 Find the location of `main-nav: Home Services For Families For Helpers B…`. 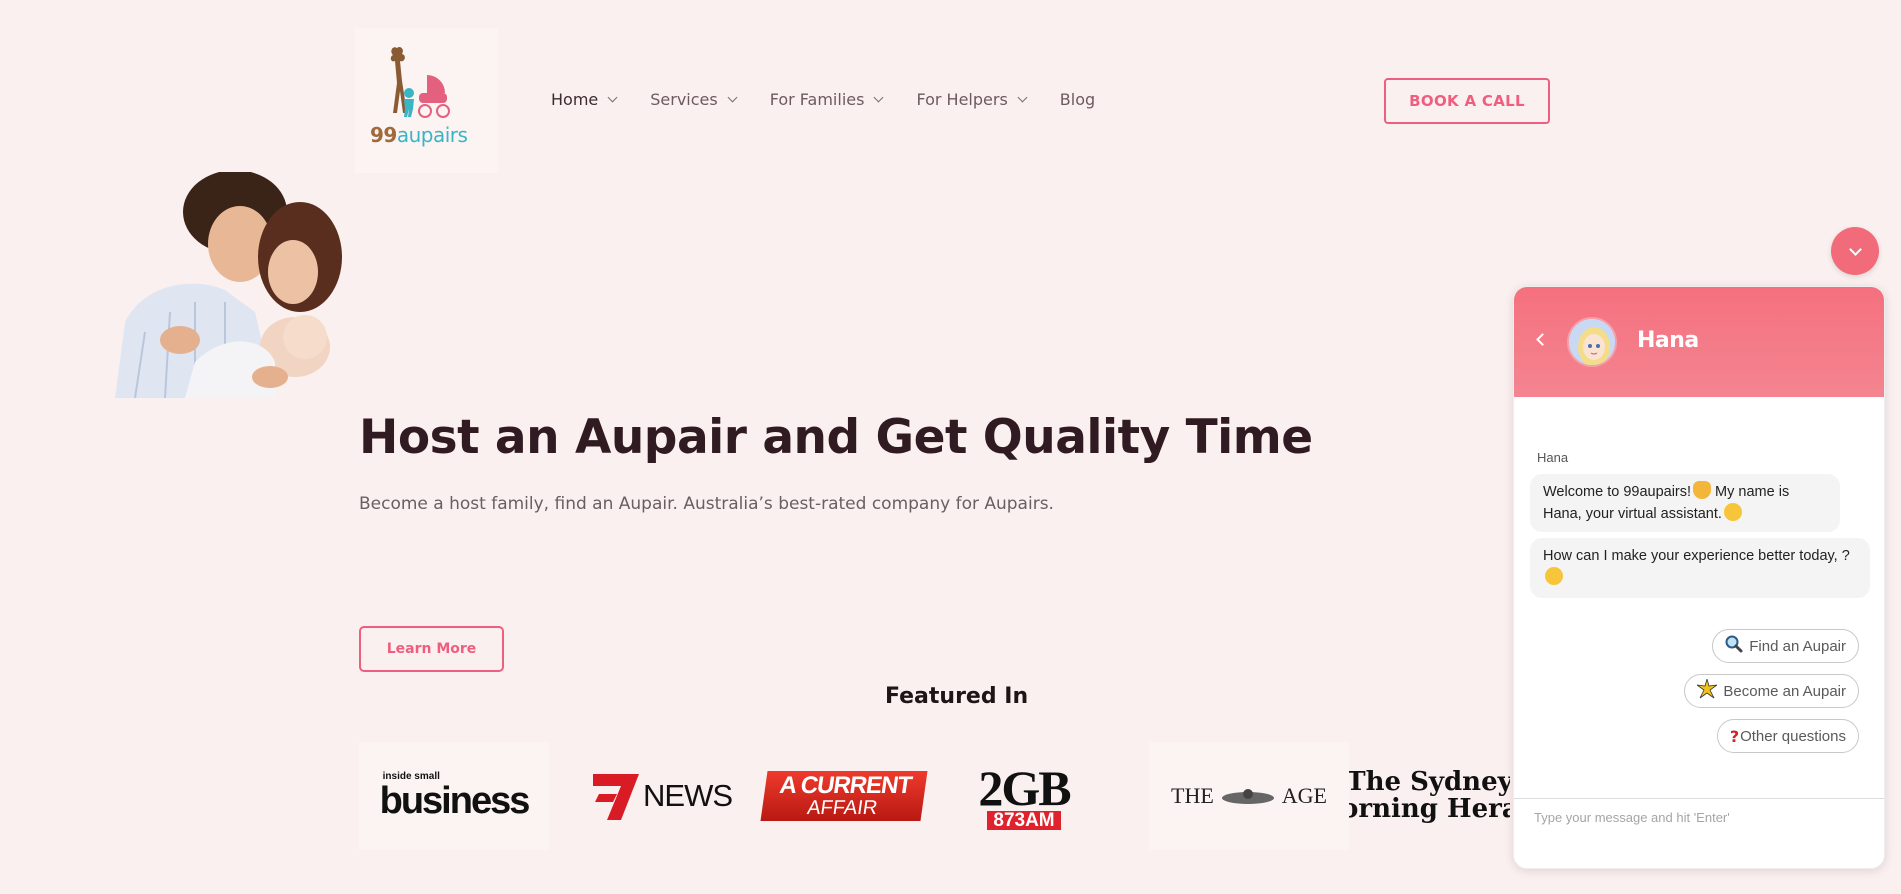

main-nav: Home Services For Families For Helpers B… is located at coordinates (840, 99).